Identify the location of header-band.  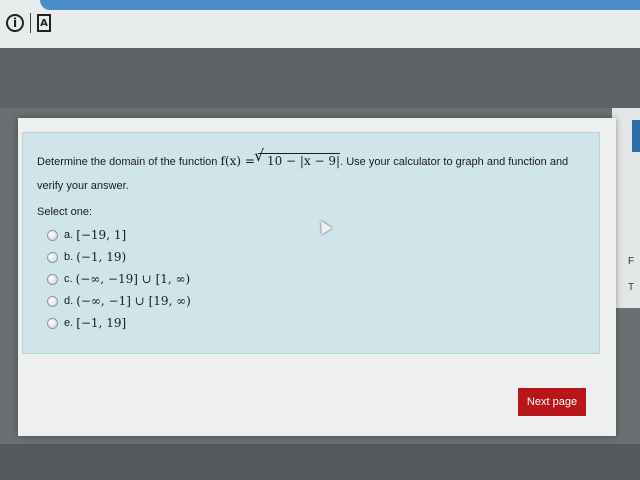
(320, 78).